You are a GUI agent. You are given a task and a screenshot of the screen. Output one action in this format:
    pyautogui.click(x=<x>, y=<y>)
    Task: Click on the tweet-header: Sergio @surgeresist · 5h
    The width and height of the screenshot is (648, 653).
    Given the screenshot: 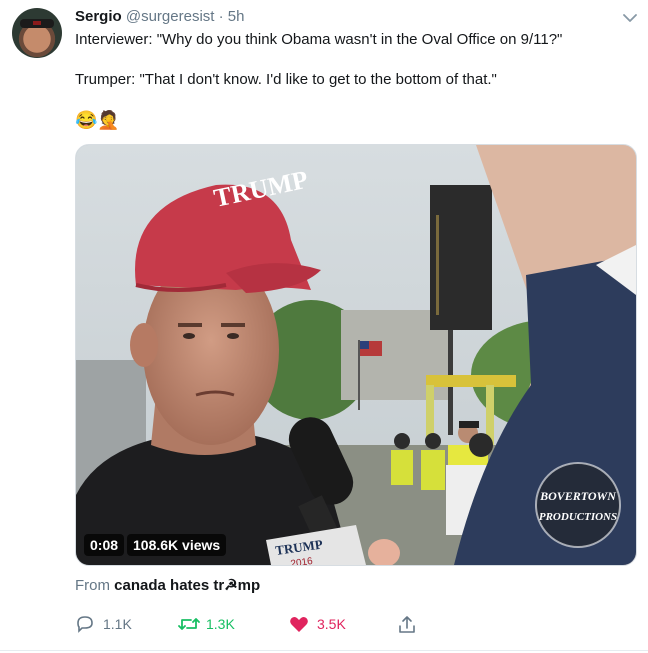 What is the action you would take?
    pyautogui.click(x=159, y=18)
    